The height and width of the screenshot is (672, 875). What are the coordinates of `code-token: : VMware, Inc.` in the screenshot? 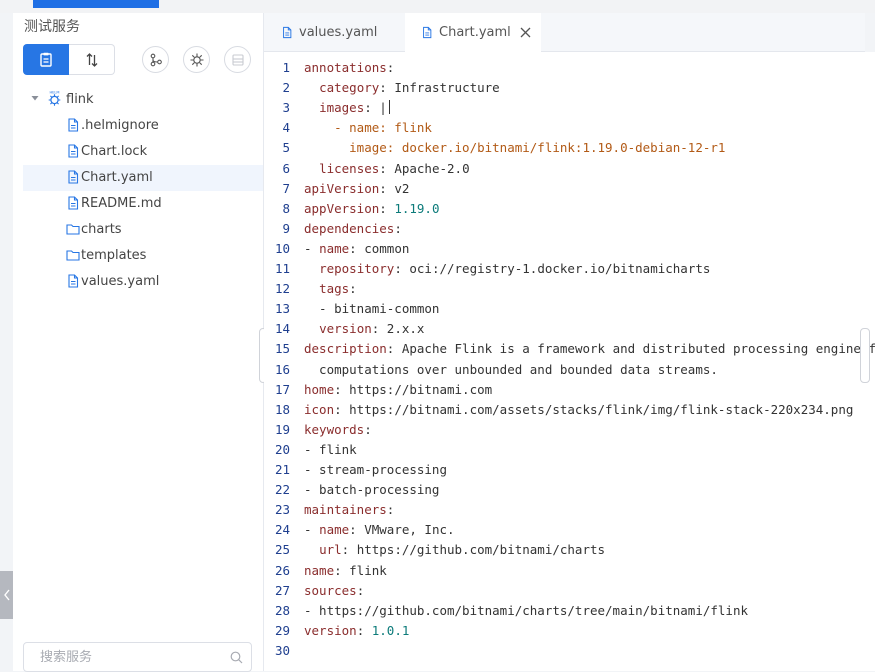 It's located at (402, 530).